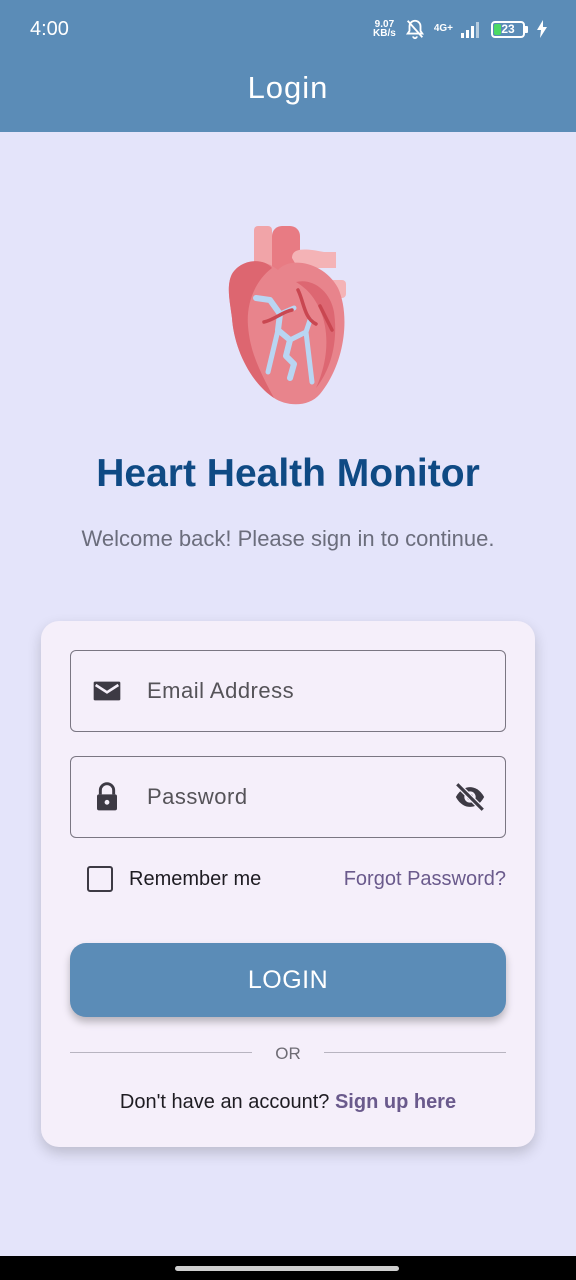 Image resolution: width=576 pixels, height=1280 pixels. I want to click on remember-label: Remember me, so click(195, 879).